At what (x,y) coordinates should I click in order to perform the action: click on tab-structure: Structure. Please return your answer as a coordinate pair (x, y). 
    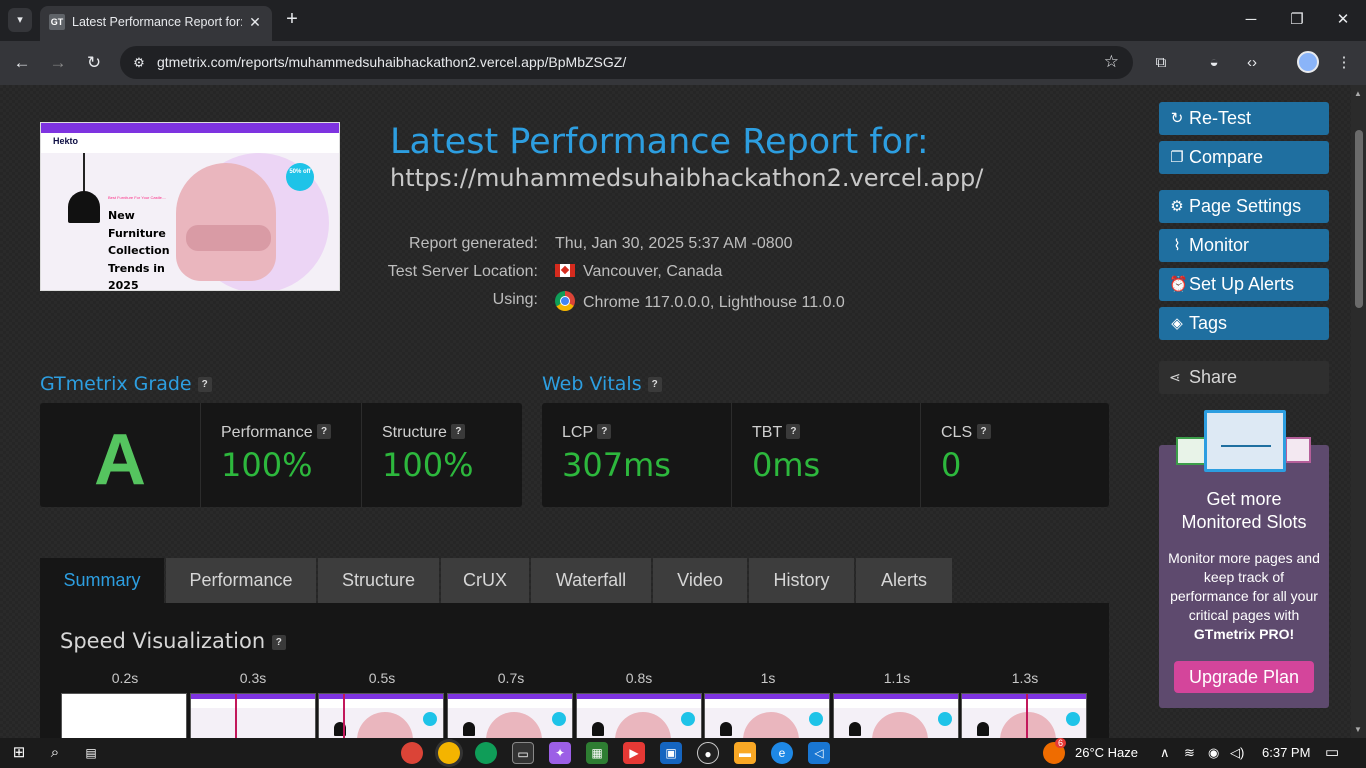
    Looking at the image, I should click on (378, 580).